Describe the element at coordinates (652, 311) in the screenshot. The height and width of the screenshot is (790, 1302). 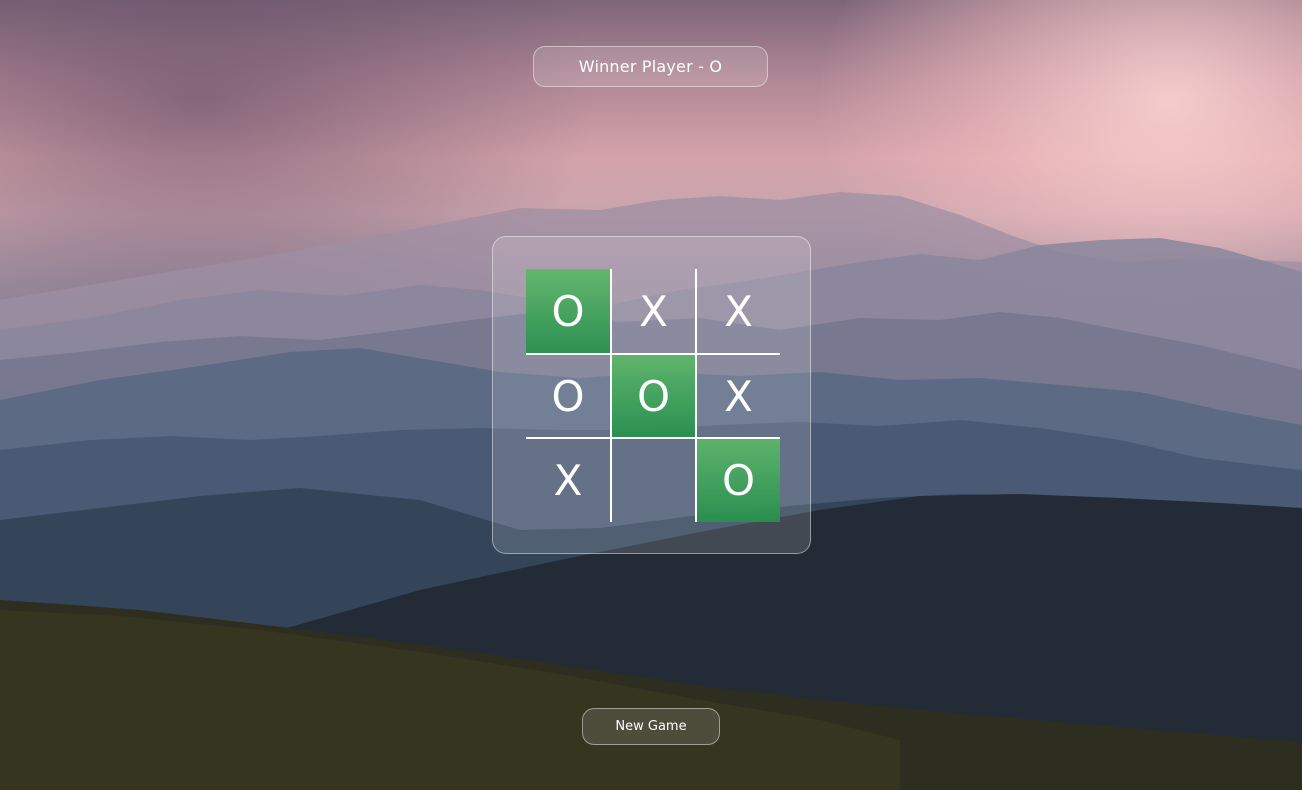
I see `board-cell-2: X` at that location.